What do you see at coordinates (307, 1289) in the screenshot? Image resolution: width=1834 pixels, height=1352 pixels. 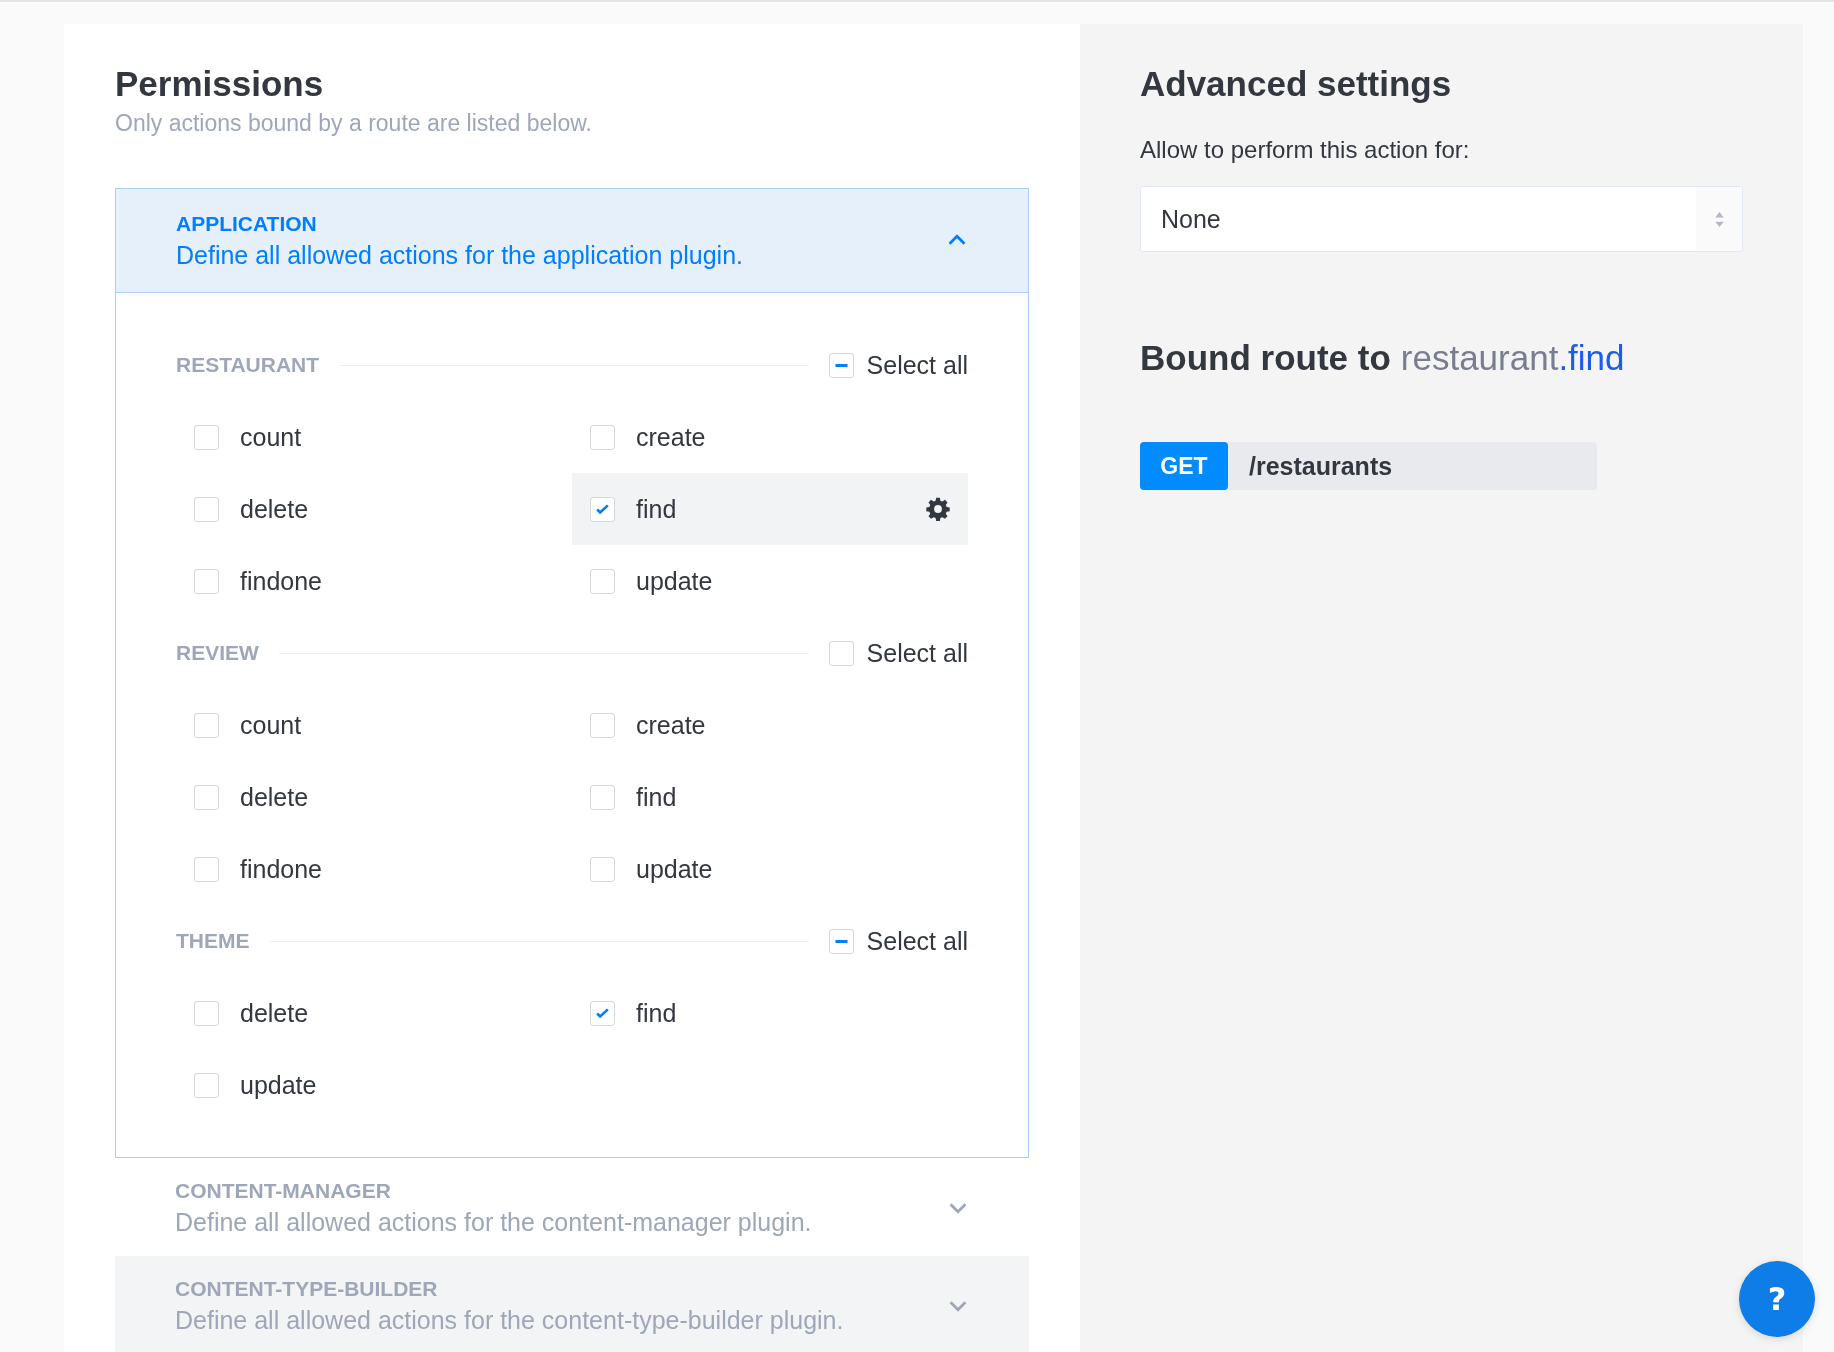 I see `plugin-name: CONTENT-TYPE-BUILDER` at bounding box center [307, 1289].